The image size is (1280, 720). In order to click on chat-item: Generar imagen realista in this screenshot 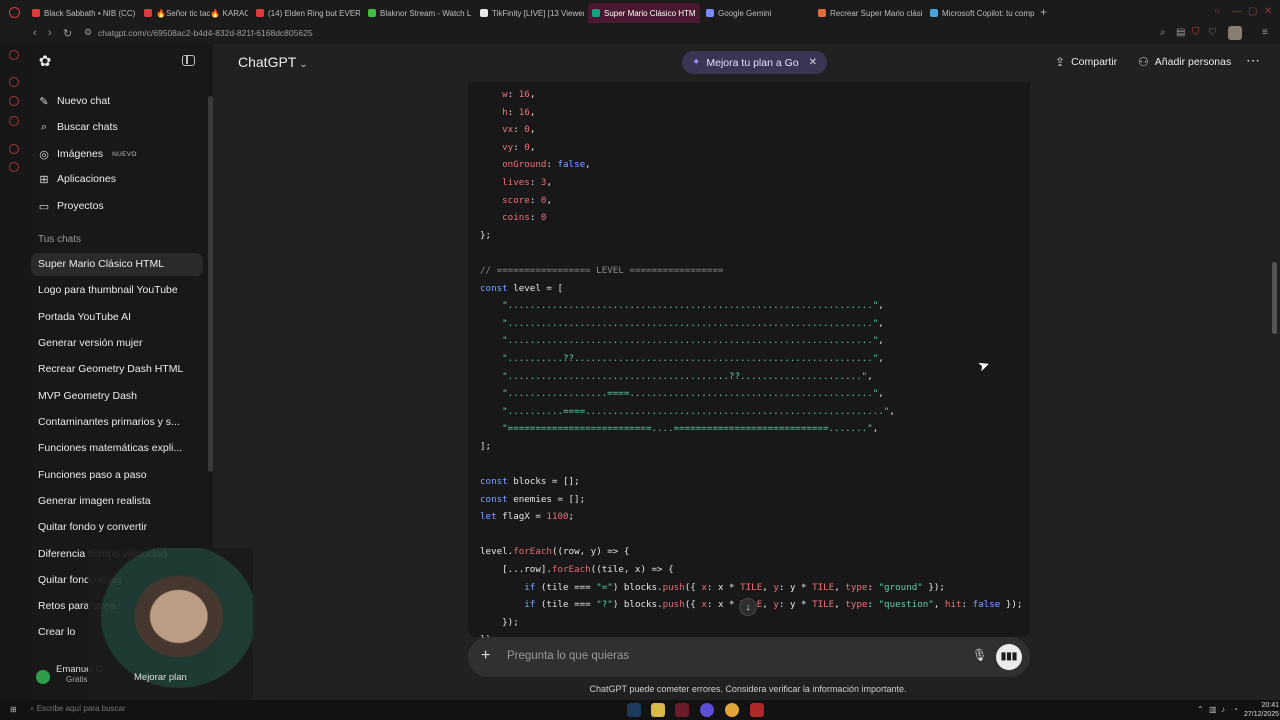, I will do `click(94, 501)`.